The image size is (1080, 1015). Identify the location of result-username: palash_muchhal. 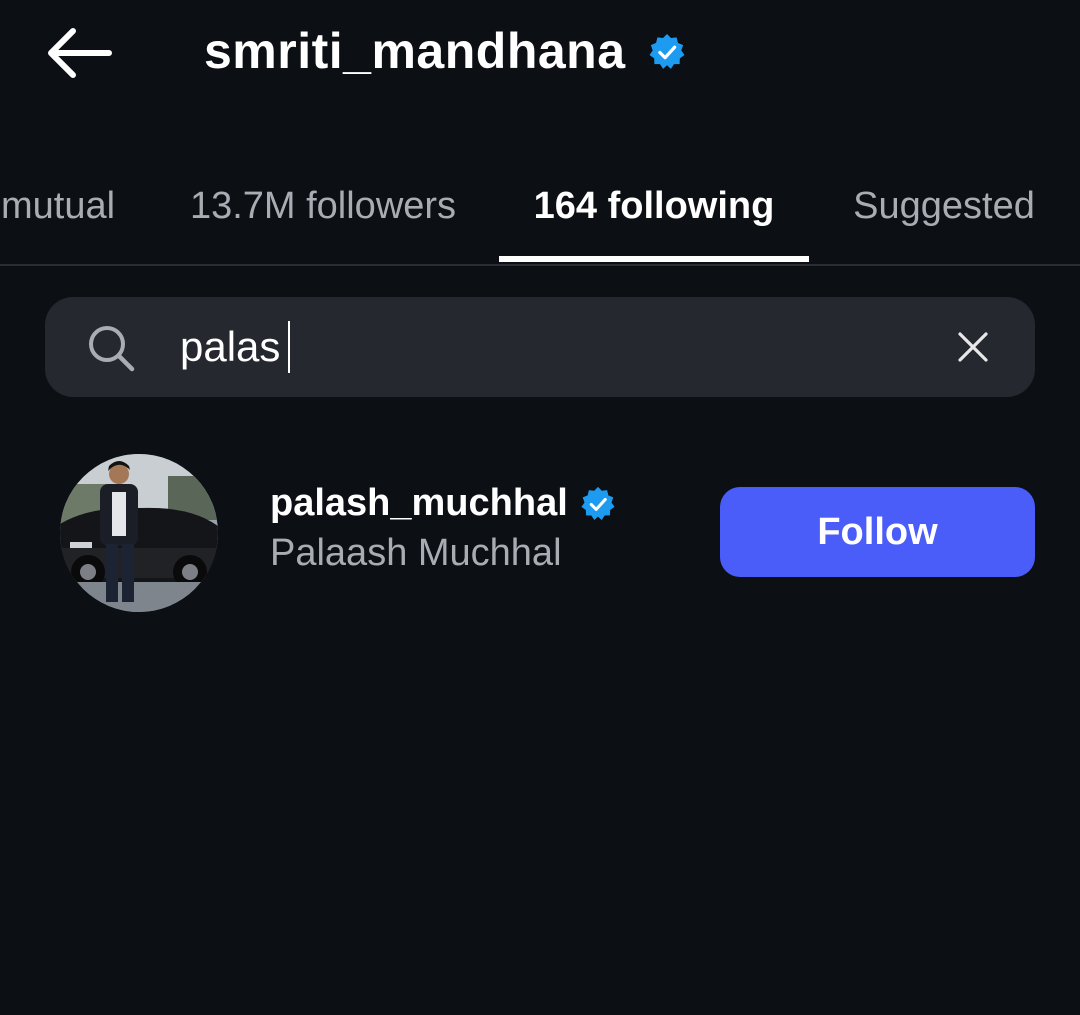
(419, 503).